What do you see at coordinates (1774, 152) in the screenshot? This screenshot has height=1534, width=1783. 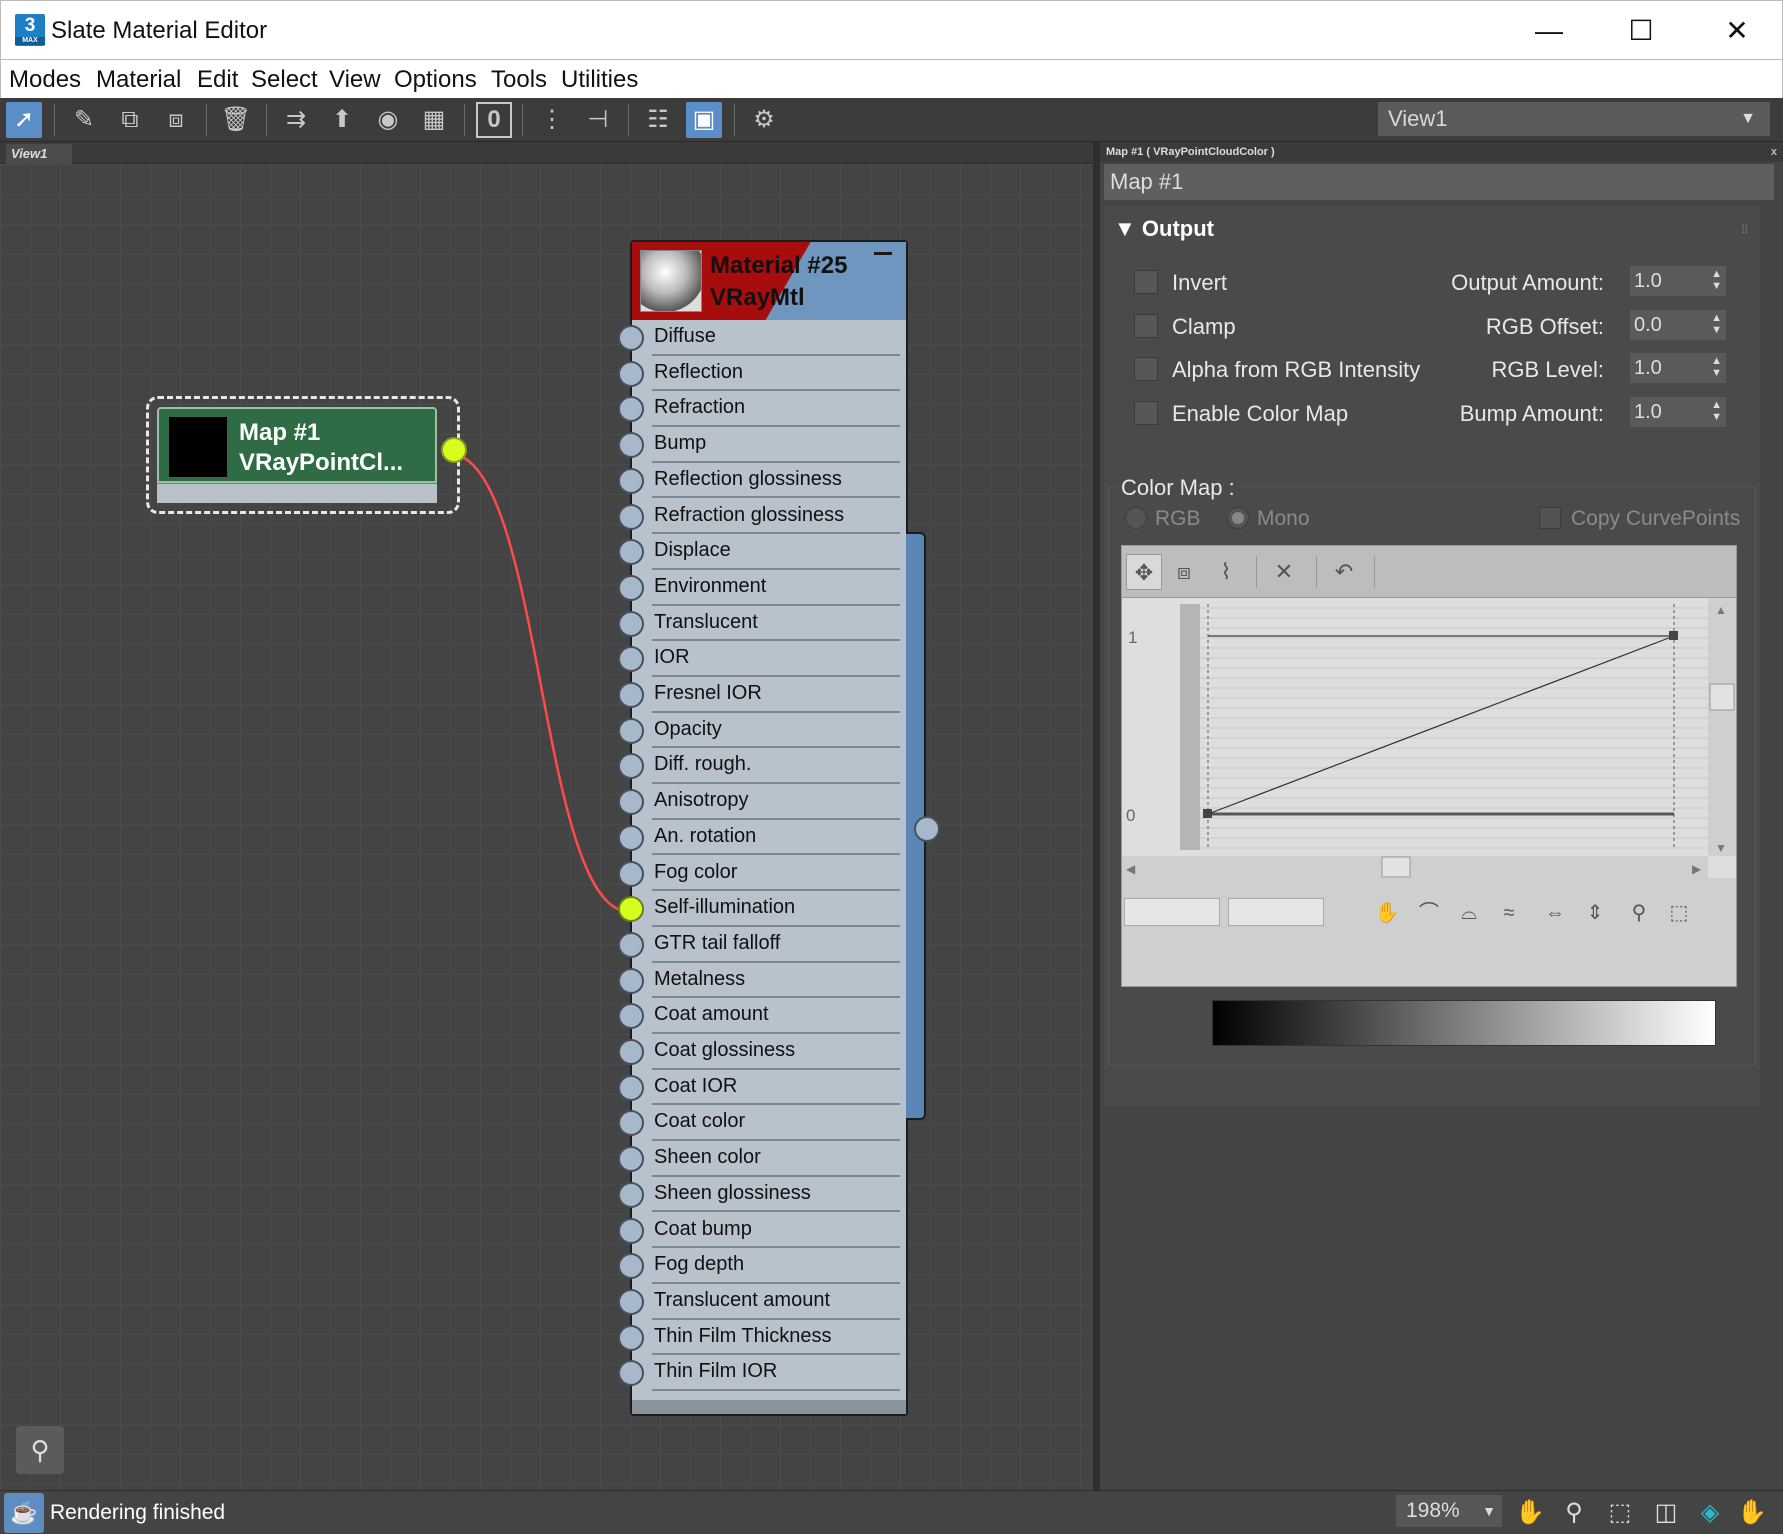 I see `panel-close-icon: x` at bounding box center [1774, 152].